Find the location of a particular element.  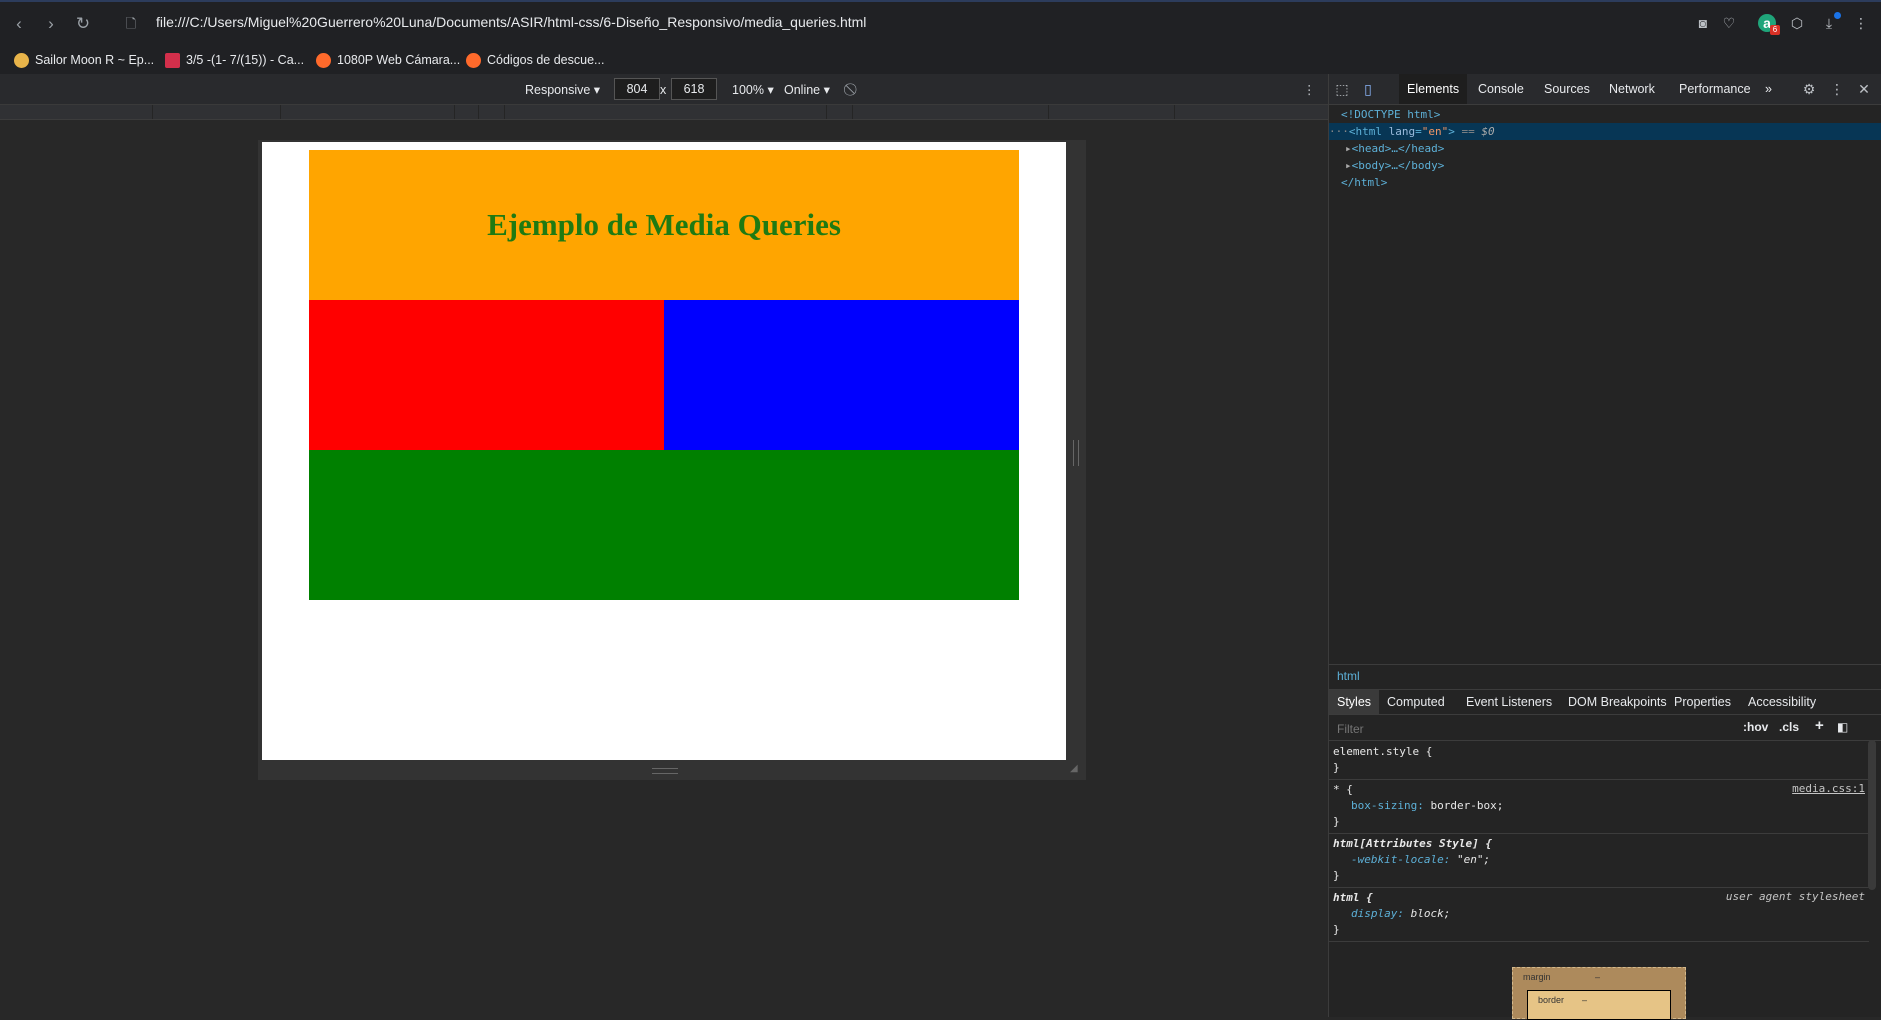

download-dot is located at coordinates (1837, 15).